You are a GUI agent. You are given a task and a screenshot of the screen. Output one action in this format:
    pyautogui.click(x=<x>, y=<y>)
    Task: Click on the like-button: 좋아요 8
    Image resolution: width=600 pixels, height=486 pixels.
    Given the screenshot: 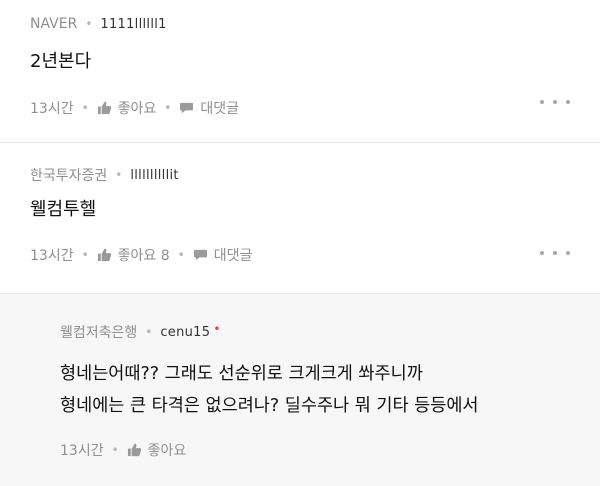 What is the action you would take?
    pyautogui.click(x=133, y=255)
    